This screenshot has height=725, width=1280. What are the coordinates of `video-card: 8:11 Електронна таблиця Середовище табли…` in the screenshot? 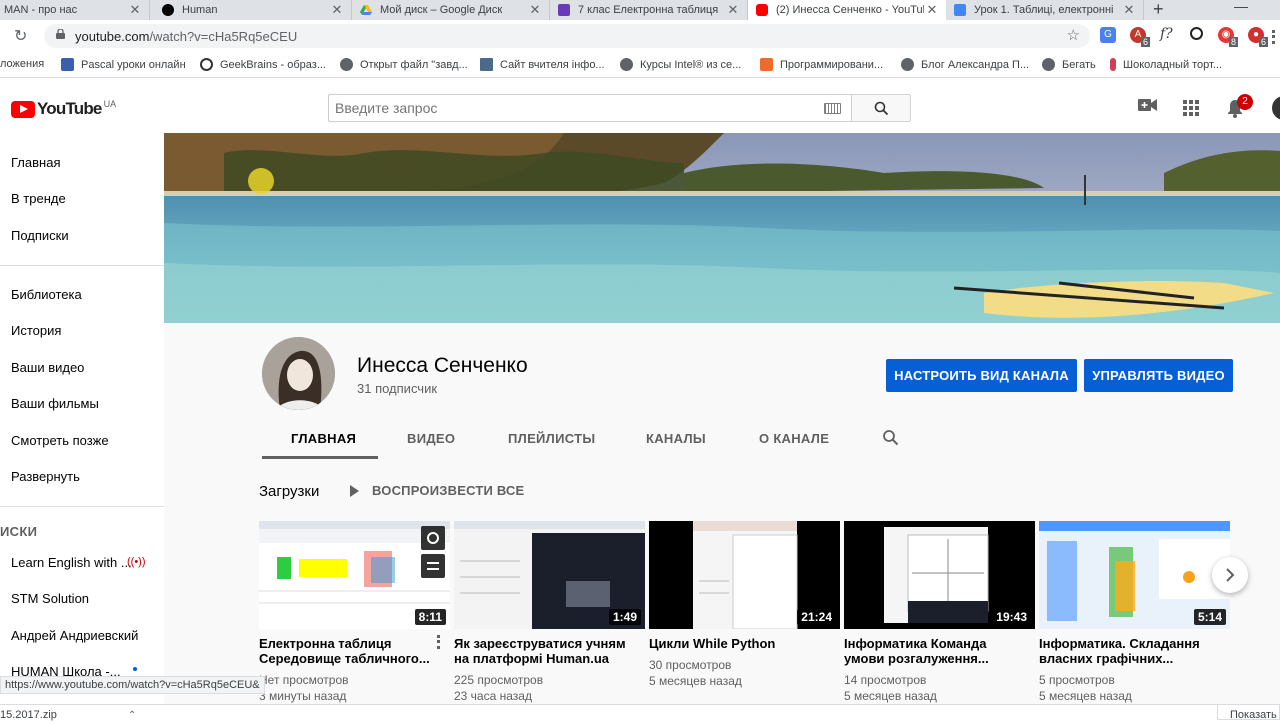 It's located at (354, 612).